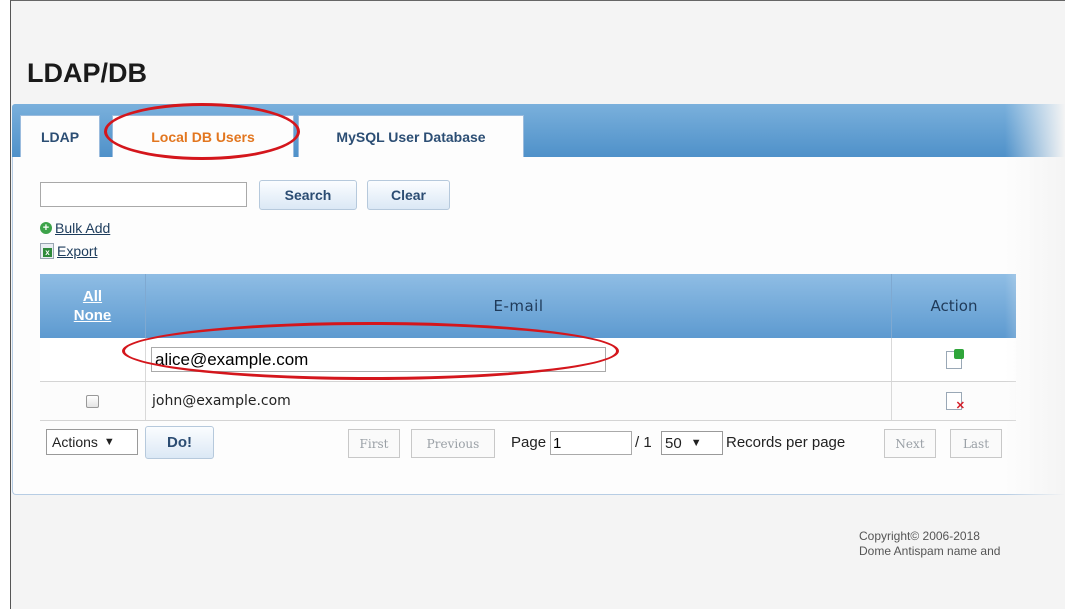 Image resolution: width=1065 pixels, height=609 pixels. I want to click on table-row: john@example.com, so click(528, 401).